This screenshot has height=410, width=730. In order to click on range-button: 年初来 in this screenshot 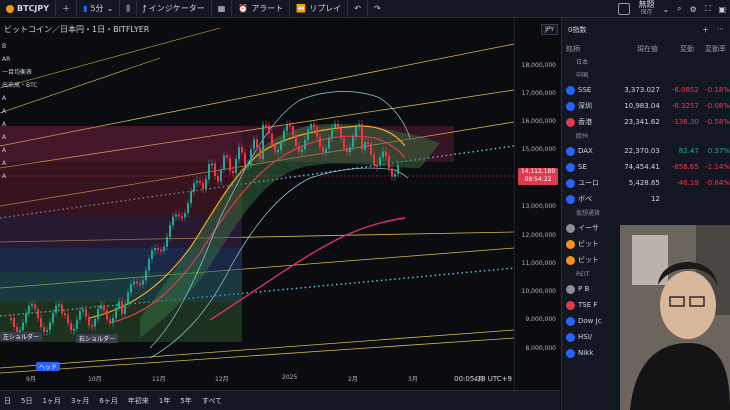, I will do `click(138, 401)`.